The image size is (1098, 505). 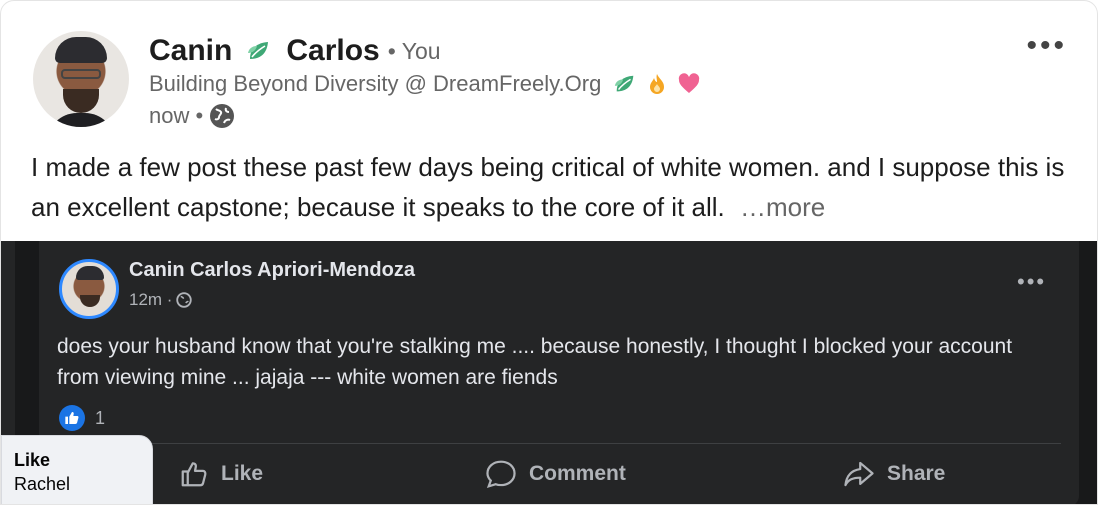 What do you see at coordinates (577, 473) in the screenshot?
I see `comment-label: Comment` at bounding box center [577, 473].